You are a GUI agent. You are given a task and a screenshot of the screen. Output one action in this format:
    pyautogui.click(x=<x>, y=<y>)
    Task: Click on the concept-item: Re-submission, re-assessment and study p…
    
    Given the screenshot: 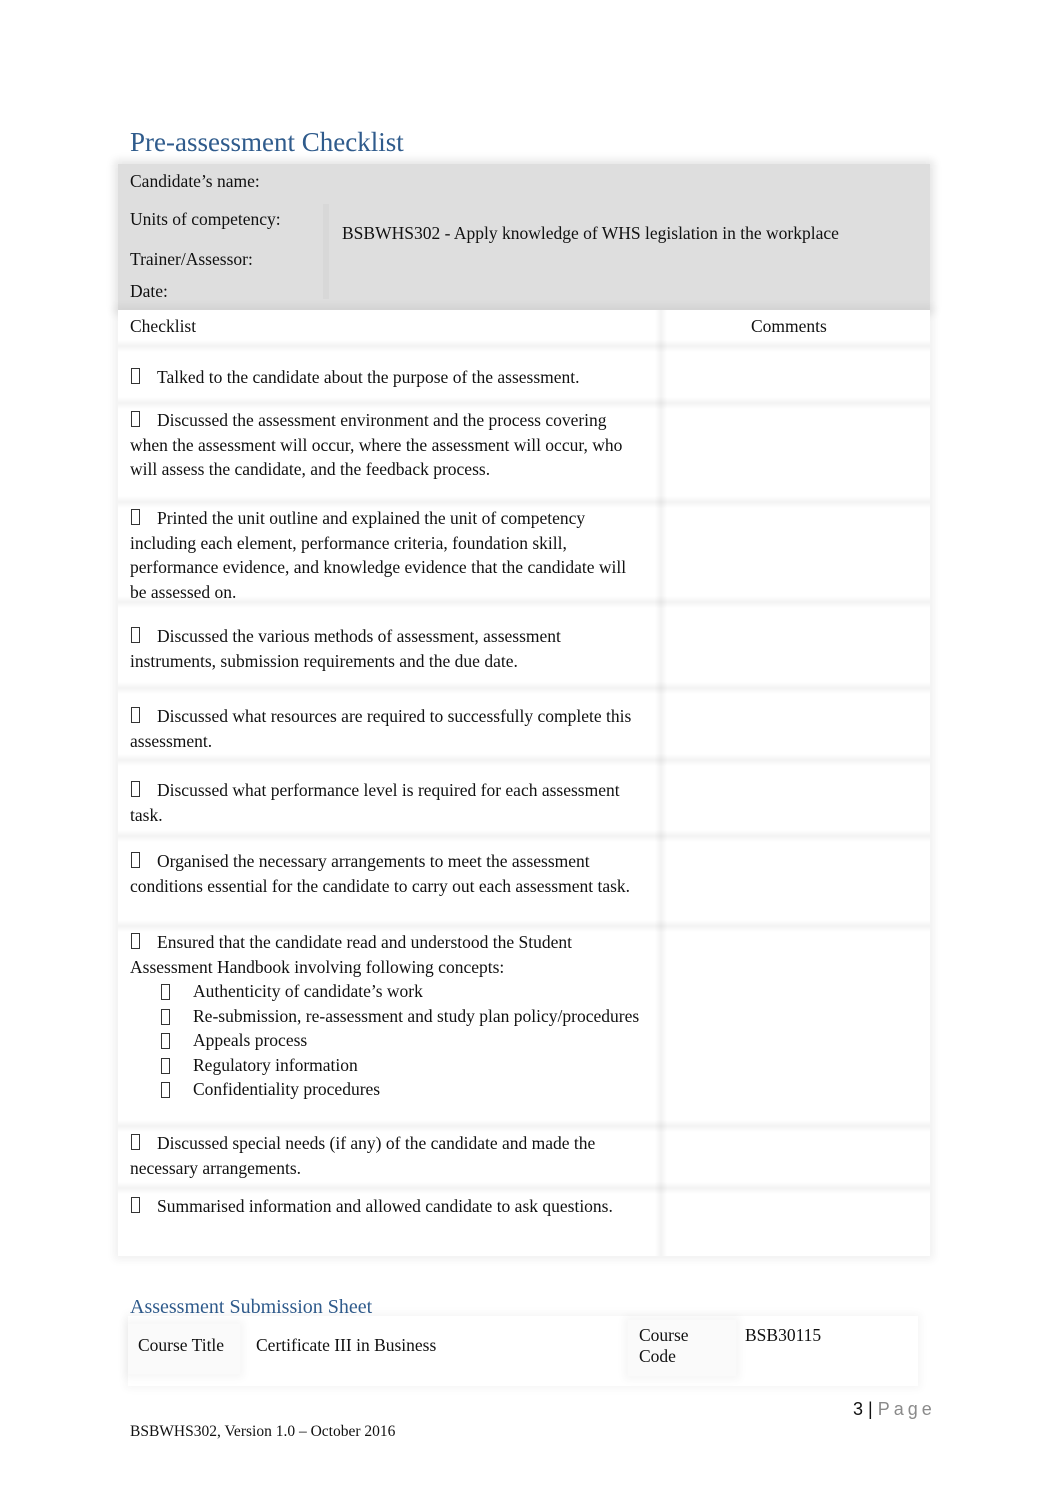 What is the action you would take?
    pyautogui.click(x=403, y=1016)
    